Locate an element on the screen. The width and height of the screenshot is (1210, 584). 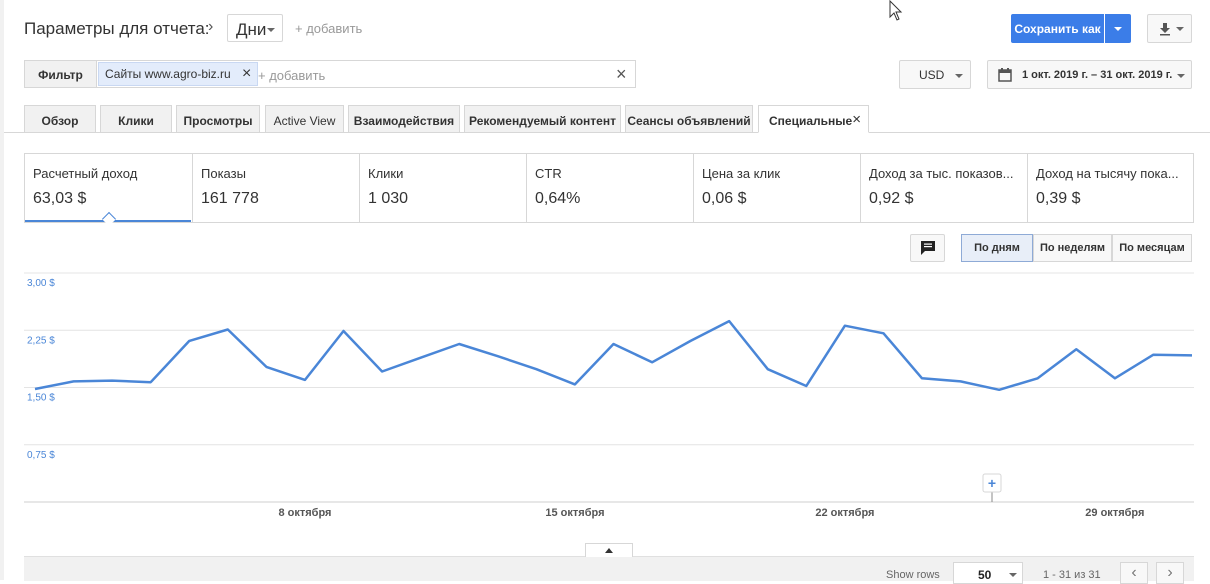
report-params-label: Параметры для отчета: is located at coordinates (117, 28).